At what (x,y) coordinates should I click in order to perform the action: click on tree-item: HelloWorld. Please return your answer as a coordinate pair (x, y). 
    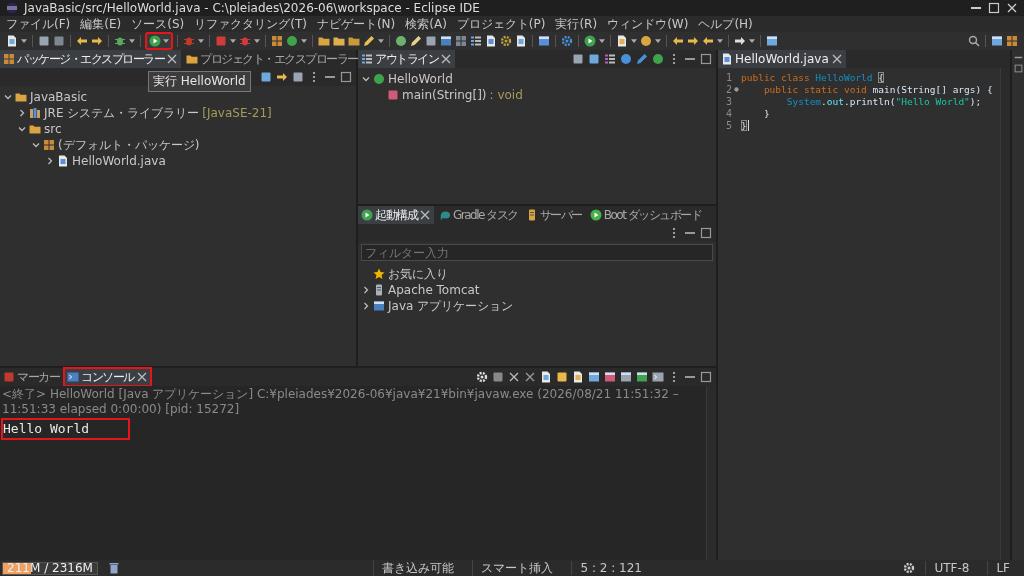
    Looking at the image, I should click on (420, 79).